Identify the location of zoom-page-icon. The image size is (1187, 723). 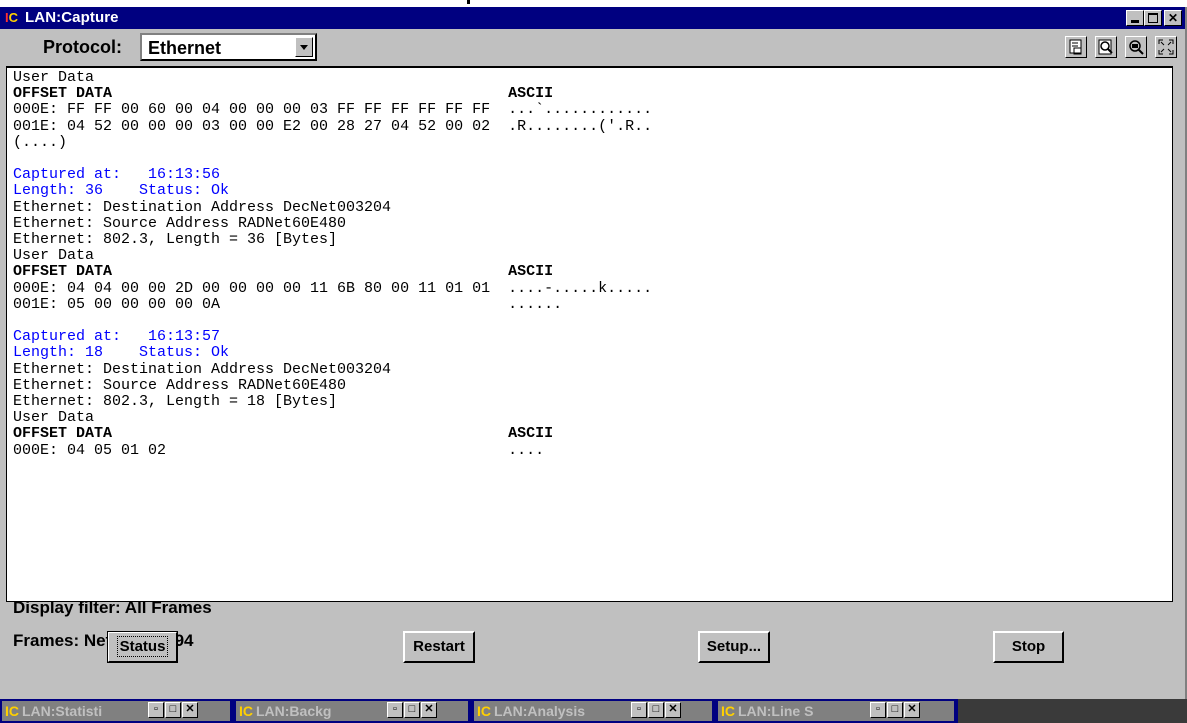
(1105, 47).